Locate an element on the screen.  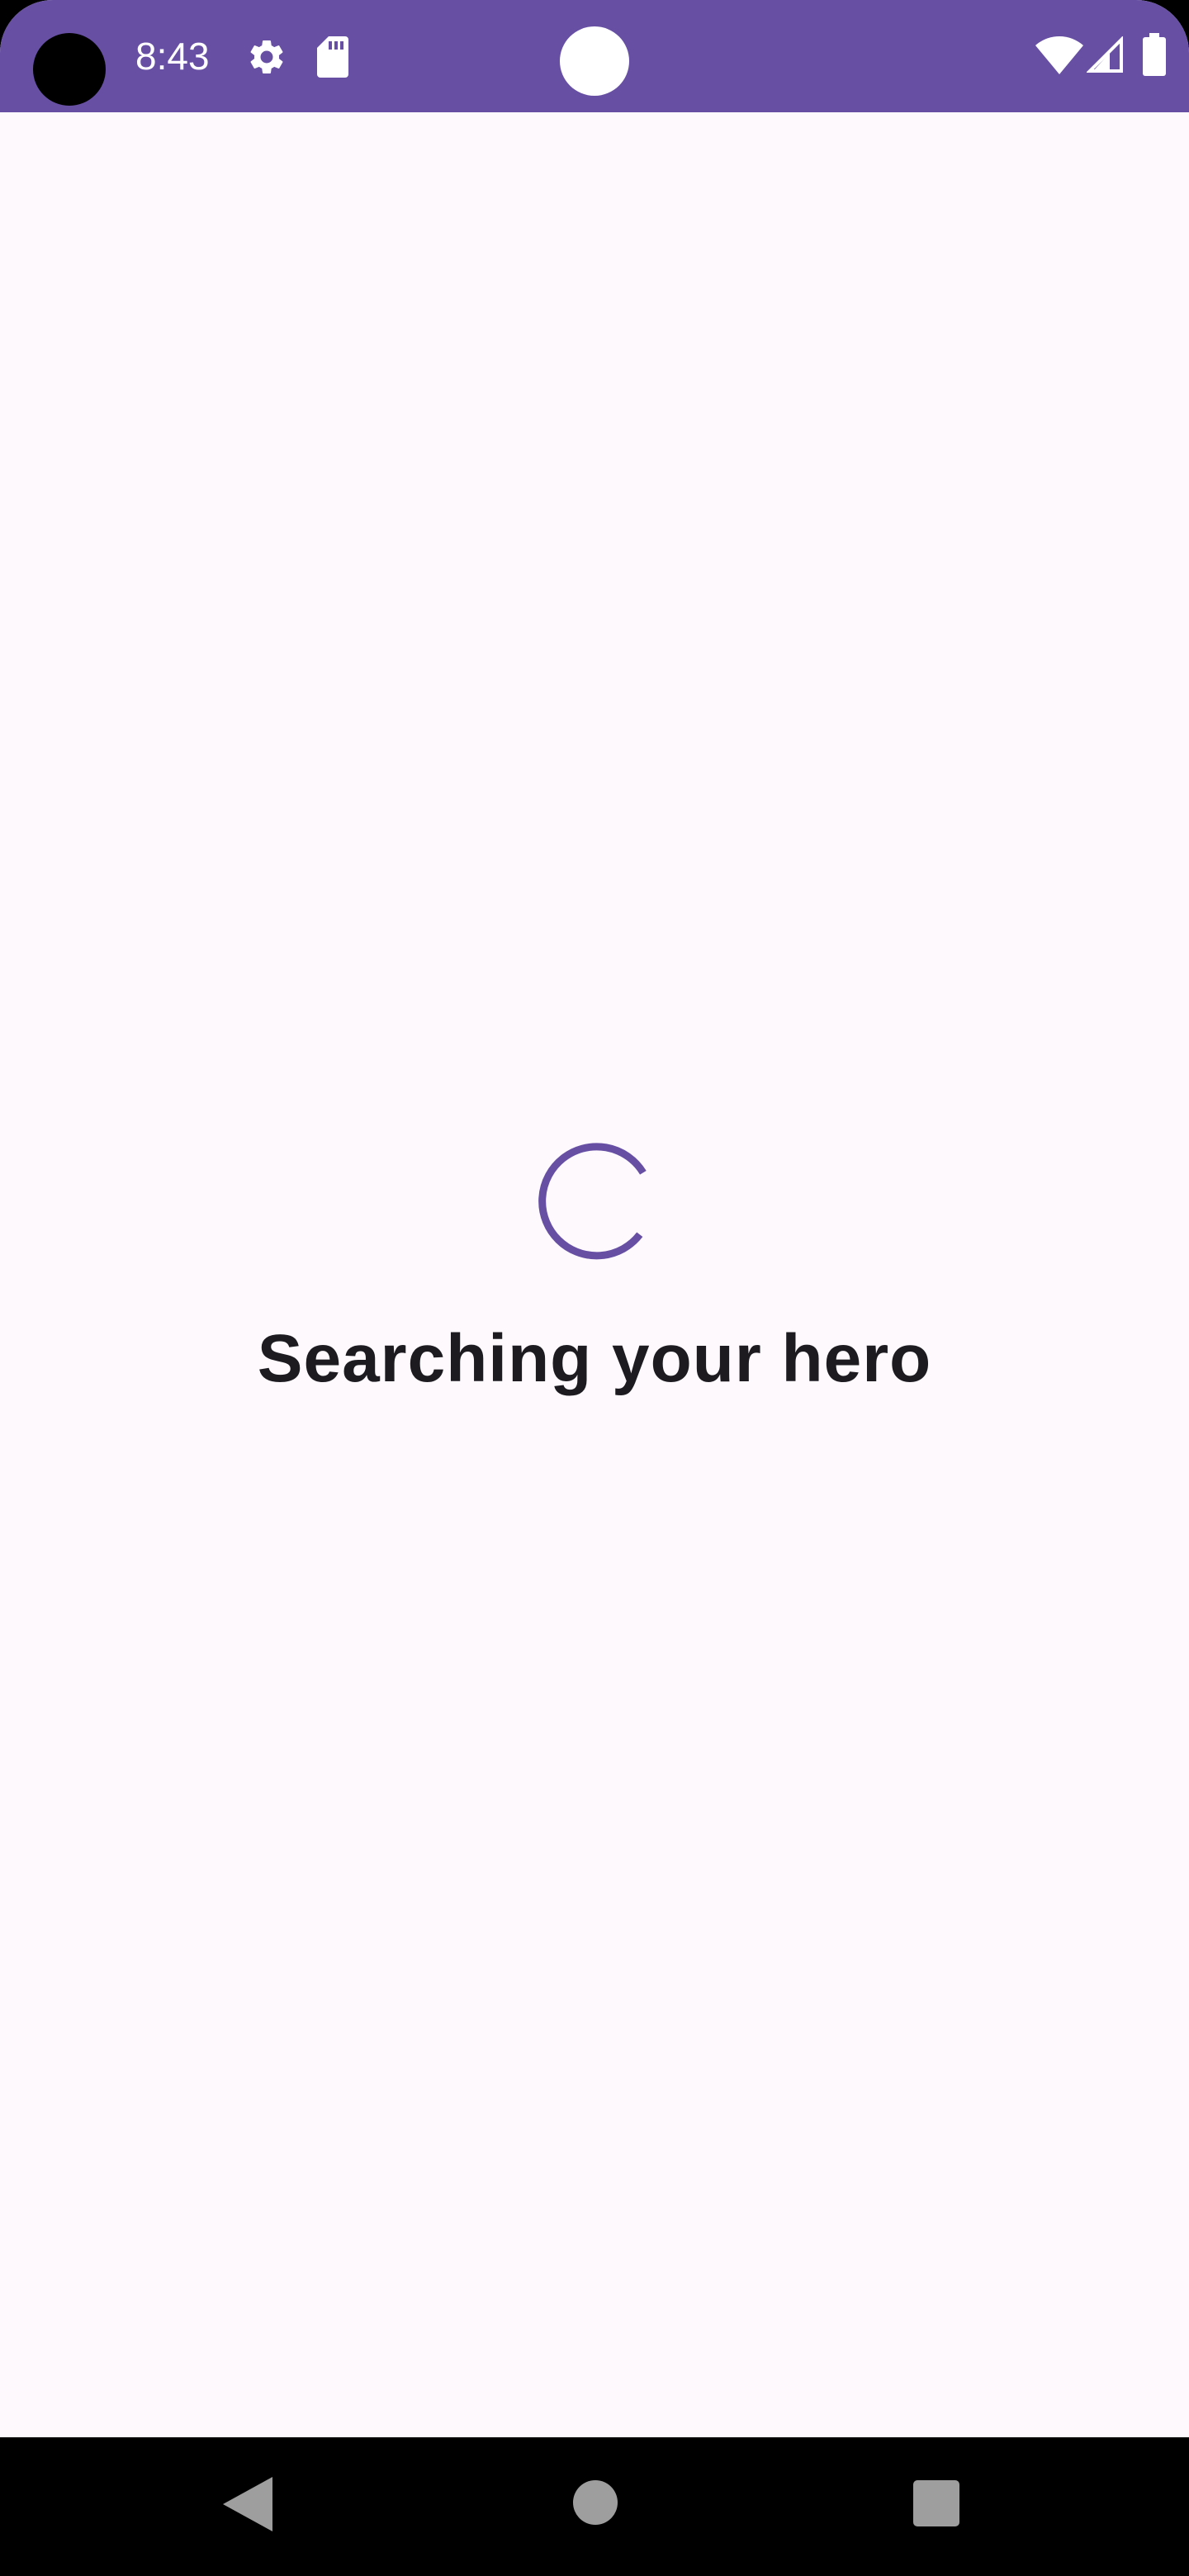
wifi-icon is located at coordinates (1059, 55).